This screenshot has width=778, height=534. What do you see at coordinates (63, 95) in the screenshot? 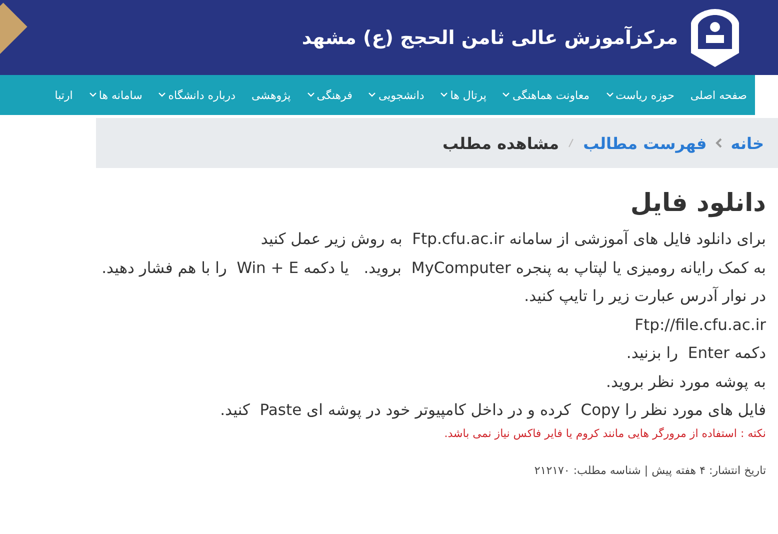
I see `nav-link: ارتبا` at bounding box center [63, 95].